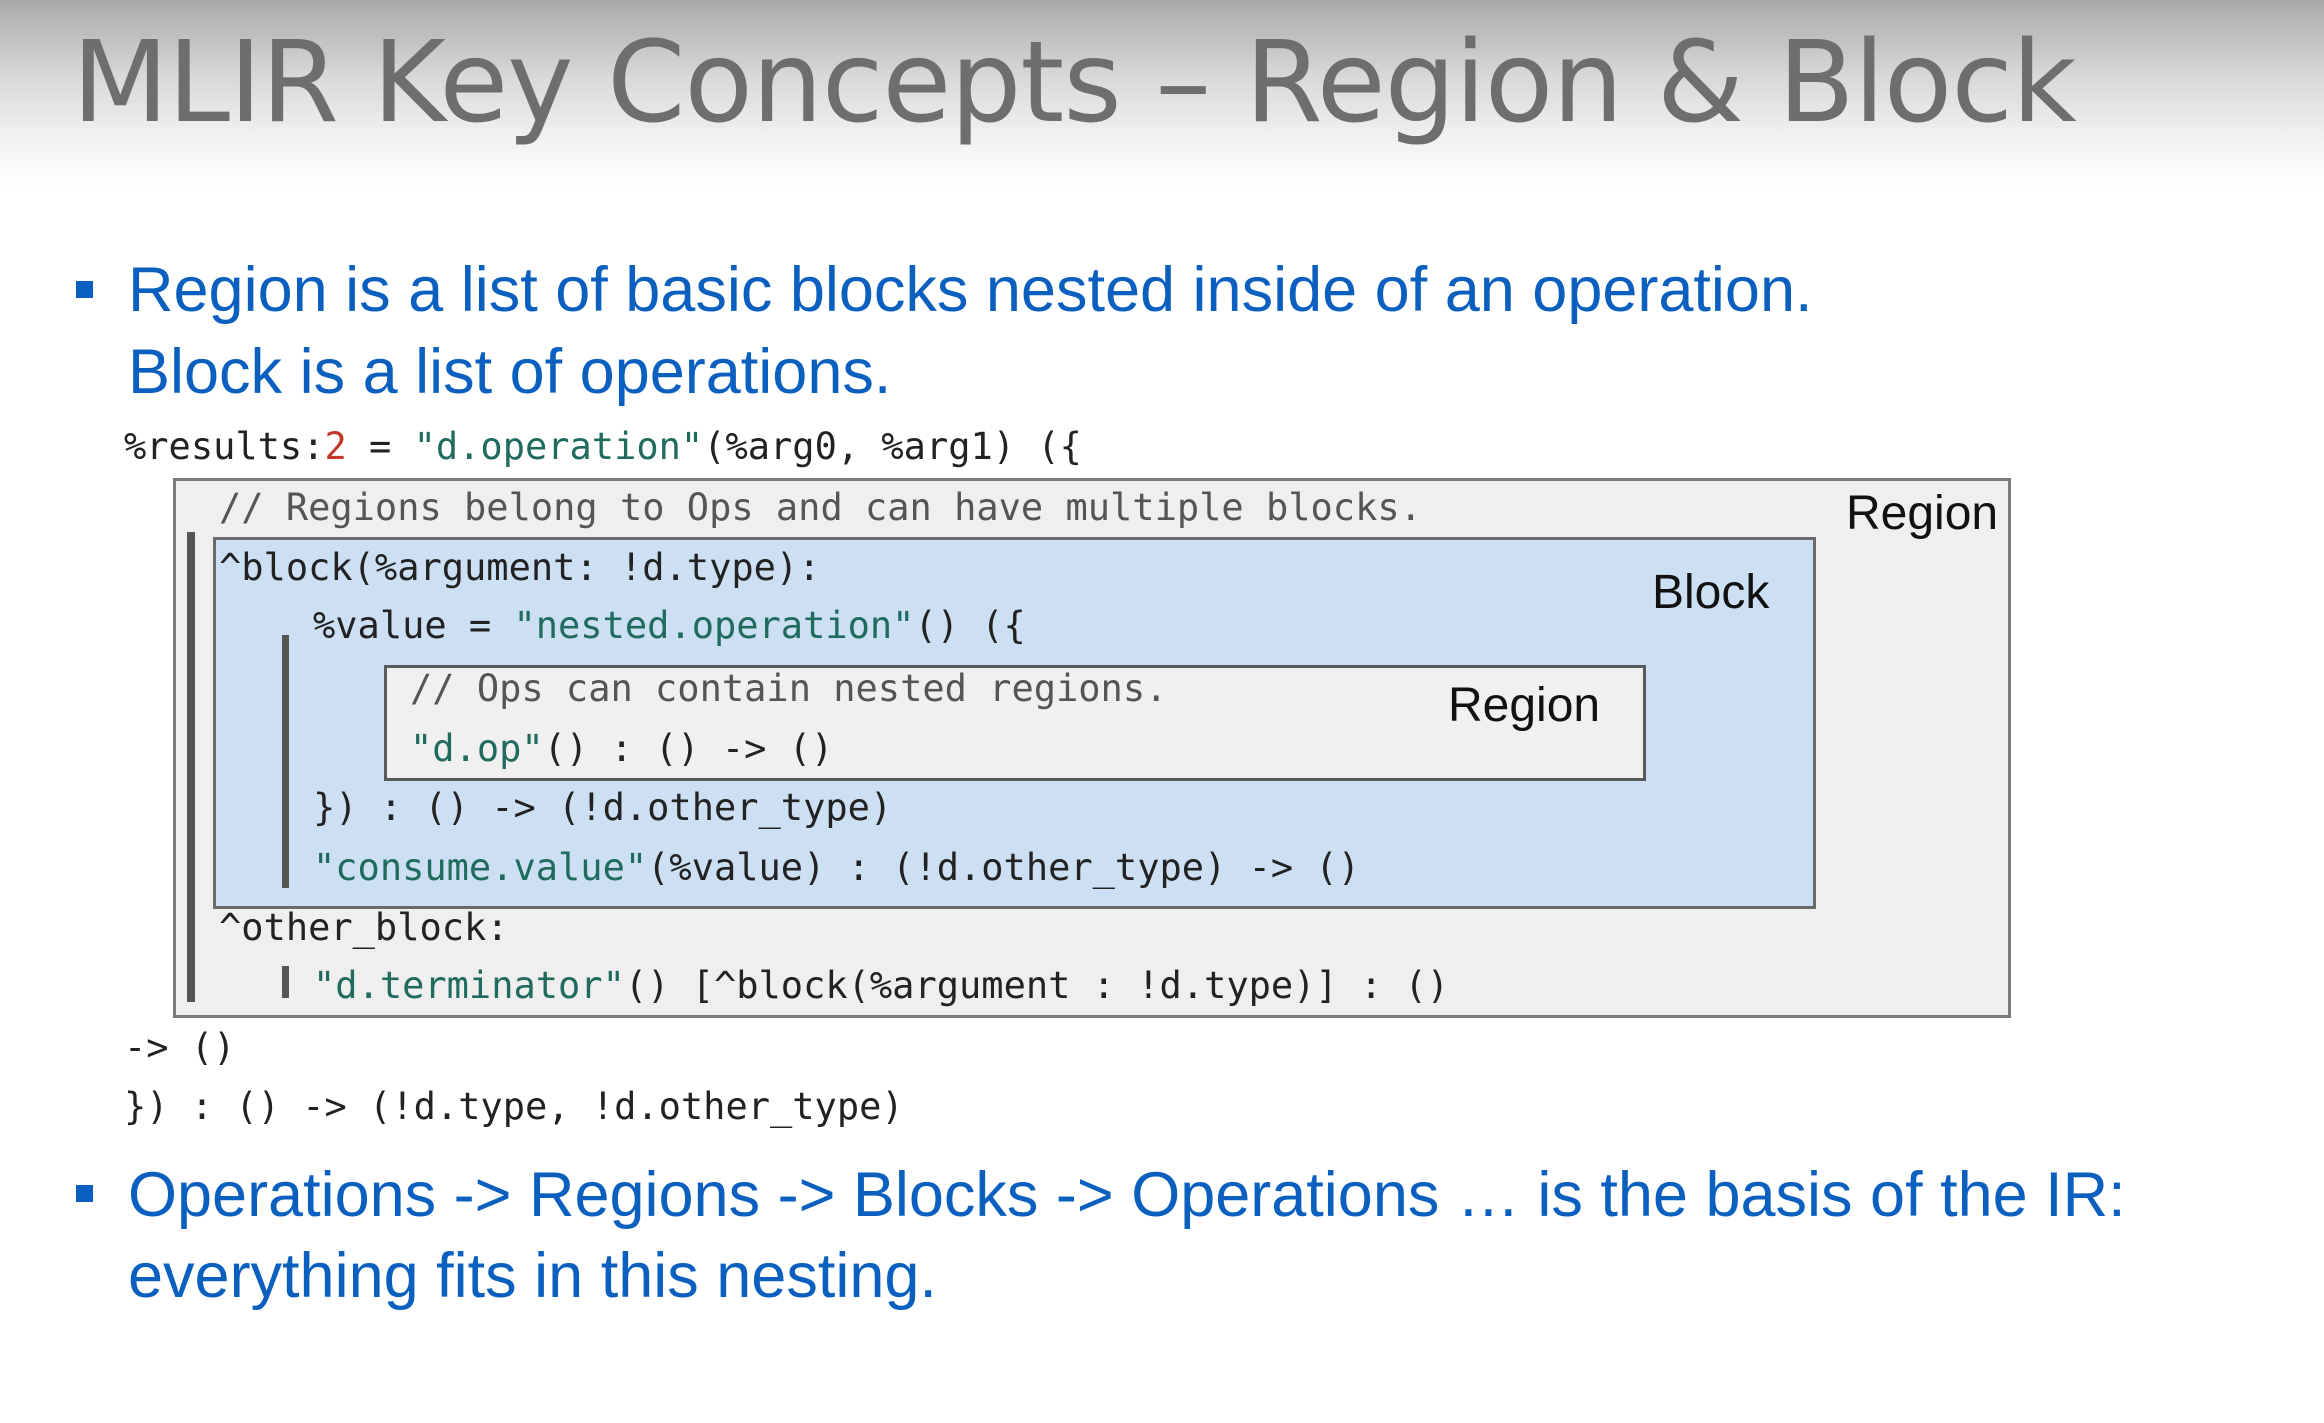 This screenshot has width=2324, height=1423. Describe the element at coordinates (892, 446) in the screenshot. I see `code-token: (%arg0, %arg1) ({` at that location.